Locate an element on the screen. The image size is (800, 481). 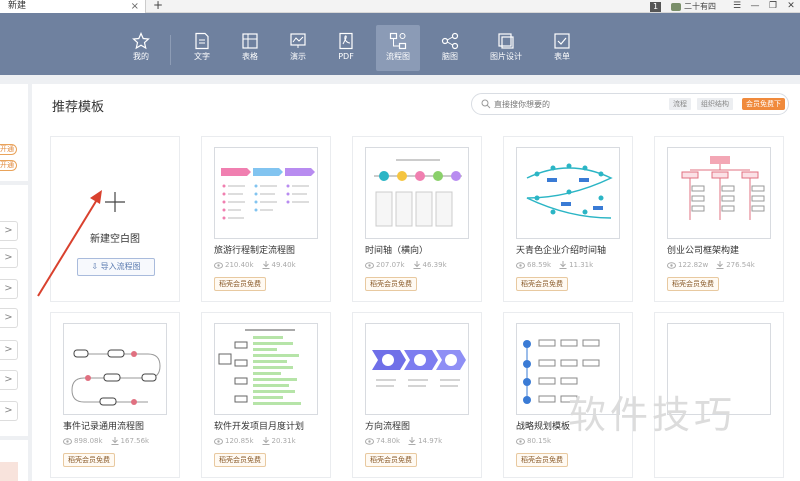
table-icon is located at coordinates (250, 41).